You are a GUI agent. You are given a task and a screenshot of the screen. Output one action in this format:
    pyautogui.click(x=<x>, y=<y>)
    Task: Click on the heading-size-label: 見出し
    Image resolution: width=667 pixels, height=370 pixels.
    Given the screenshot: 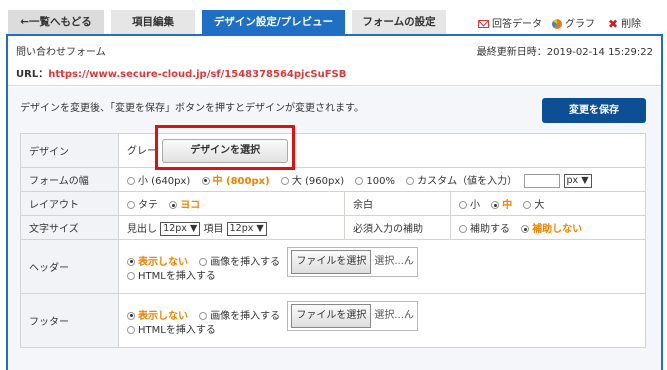 What is the action you would take?
    pyautogui.click(x=142, y=229)
    